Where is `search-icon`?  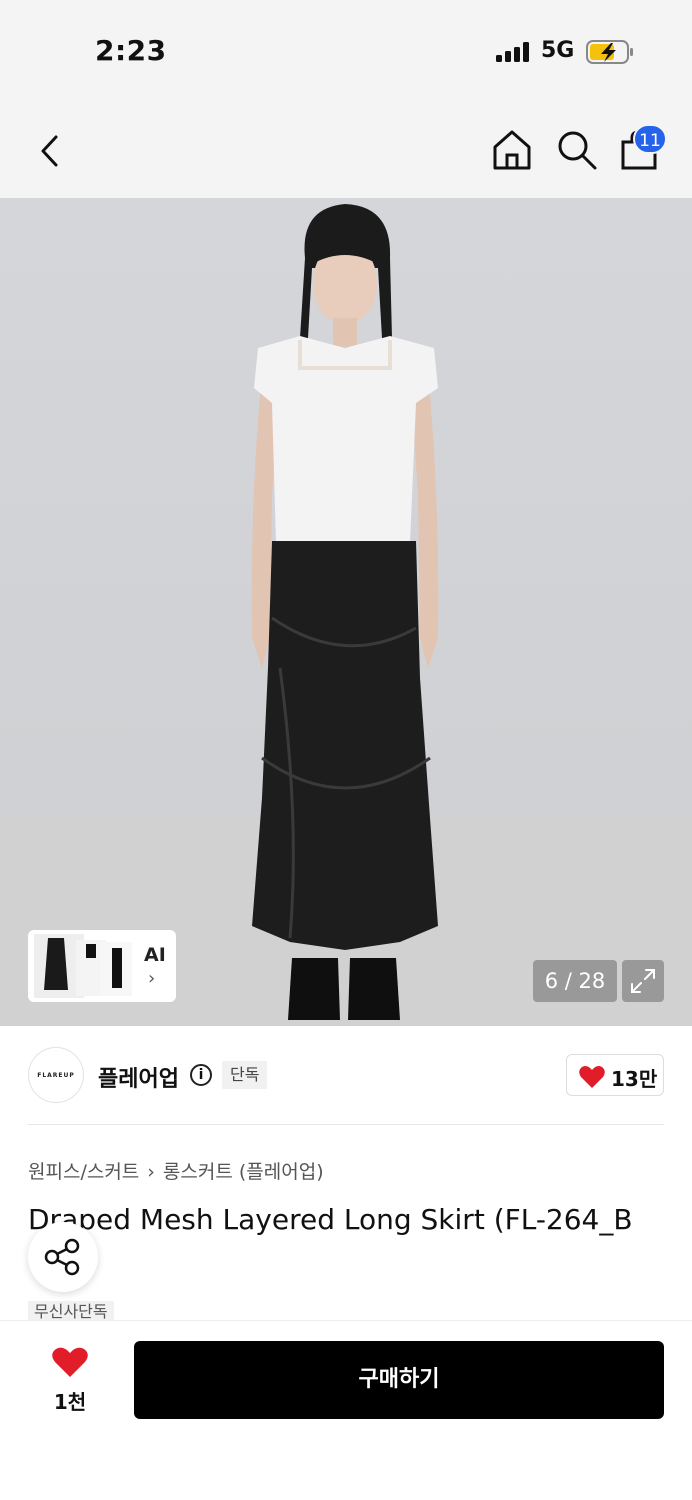 search-icon is located at coordinates (577, 150).